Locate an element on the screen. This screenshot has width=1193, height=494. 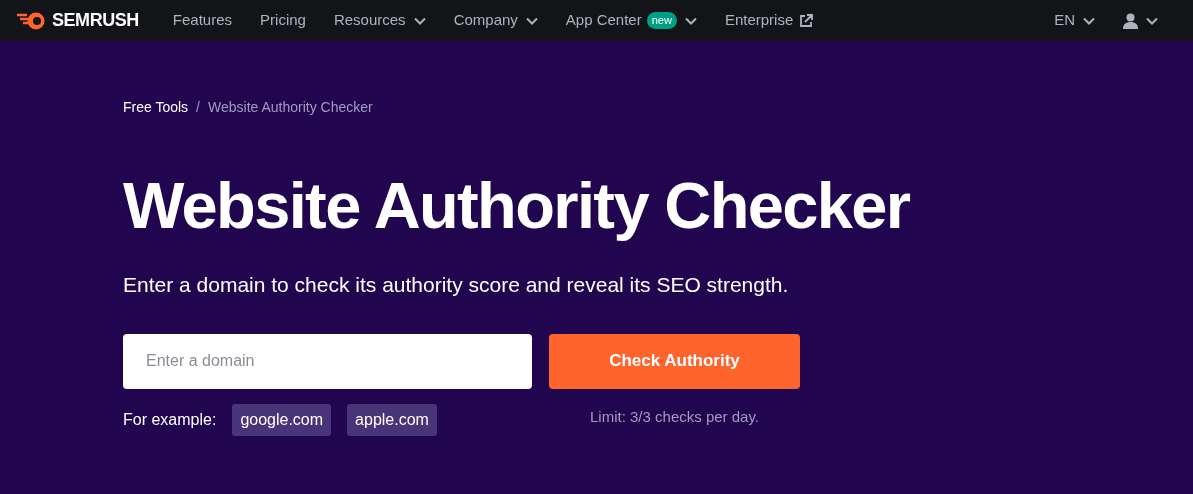
nav-link: Pricing is located at coordinates (283, 20).